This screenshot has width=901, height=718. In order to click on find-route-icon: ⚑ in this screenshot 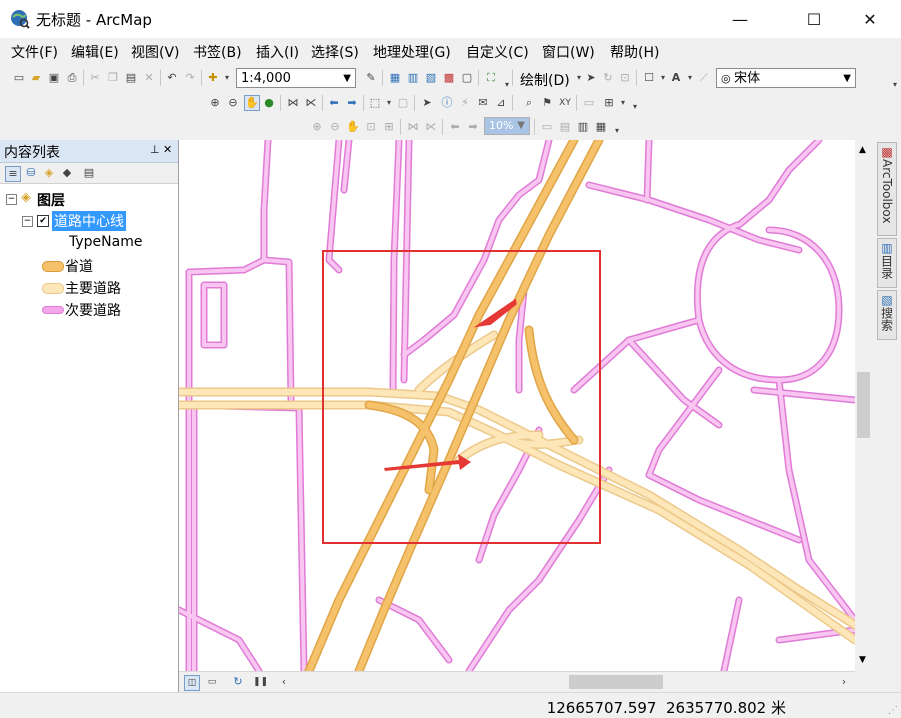, I will do `click(547, 103)`.